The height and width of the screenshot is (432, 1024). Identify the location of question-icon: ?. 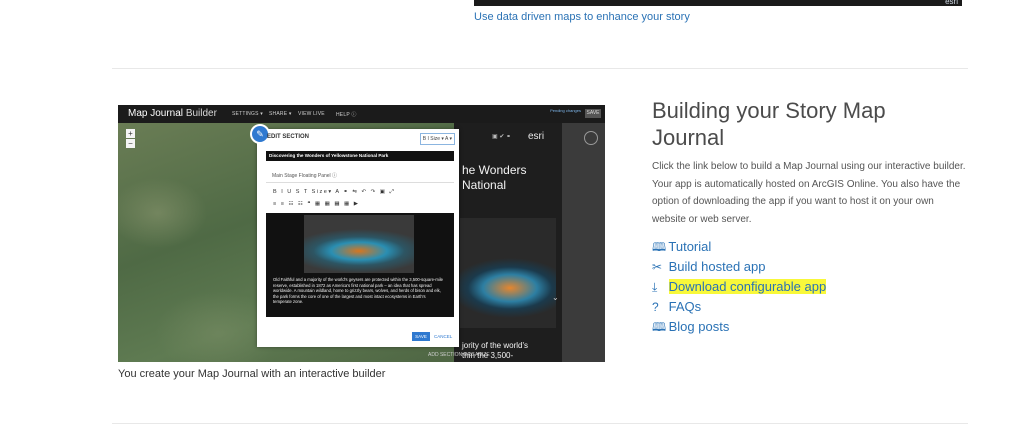
(655, 307).